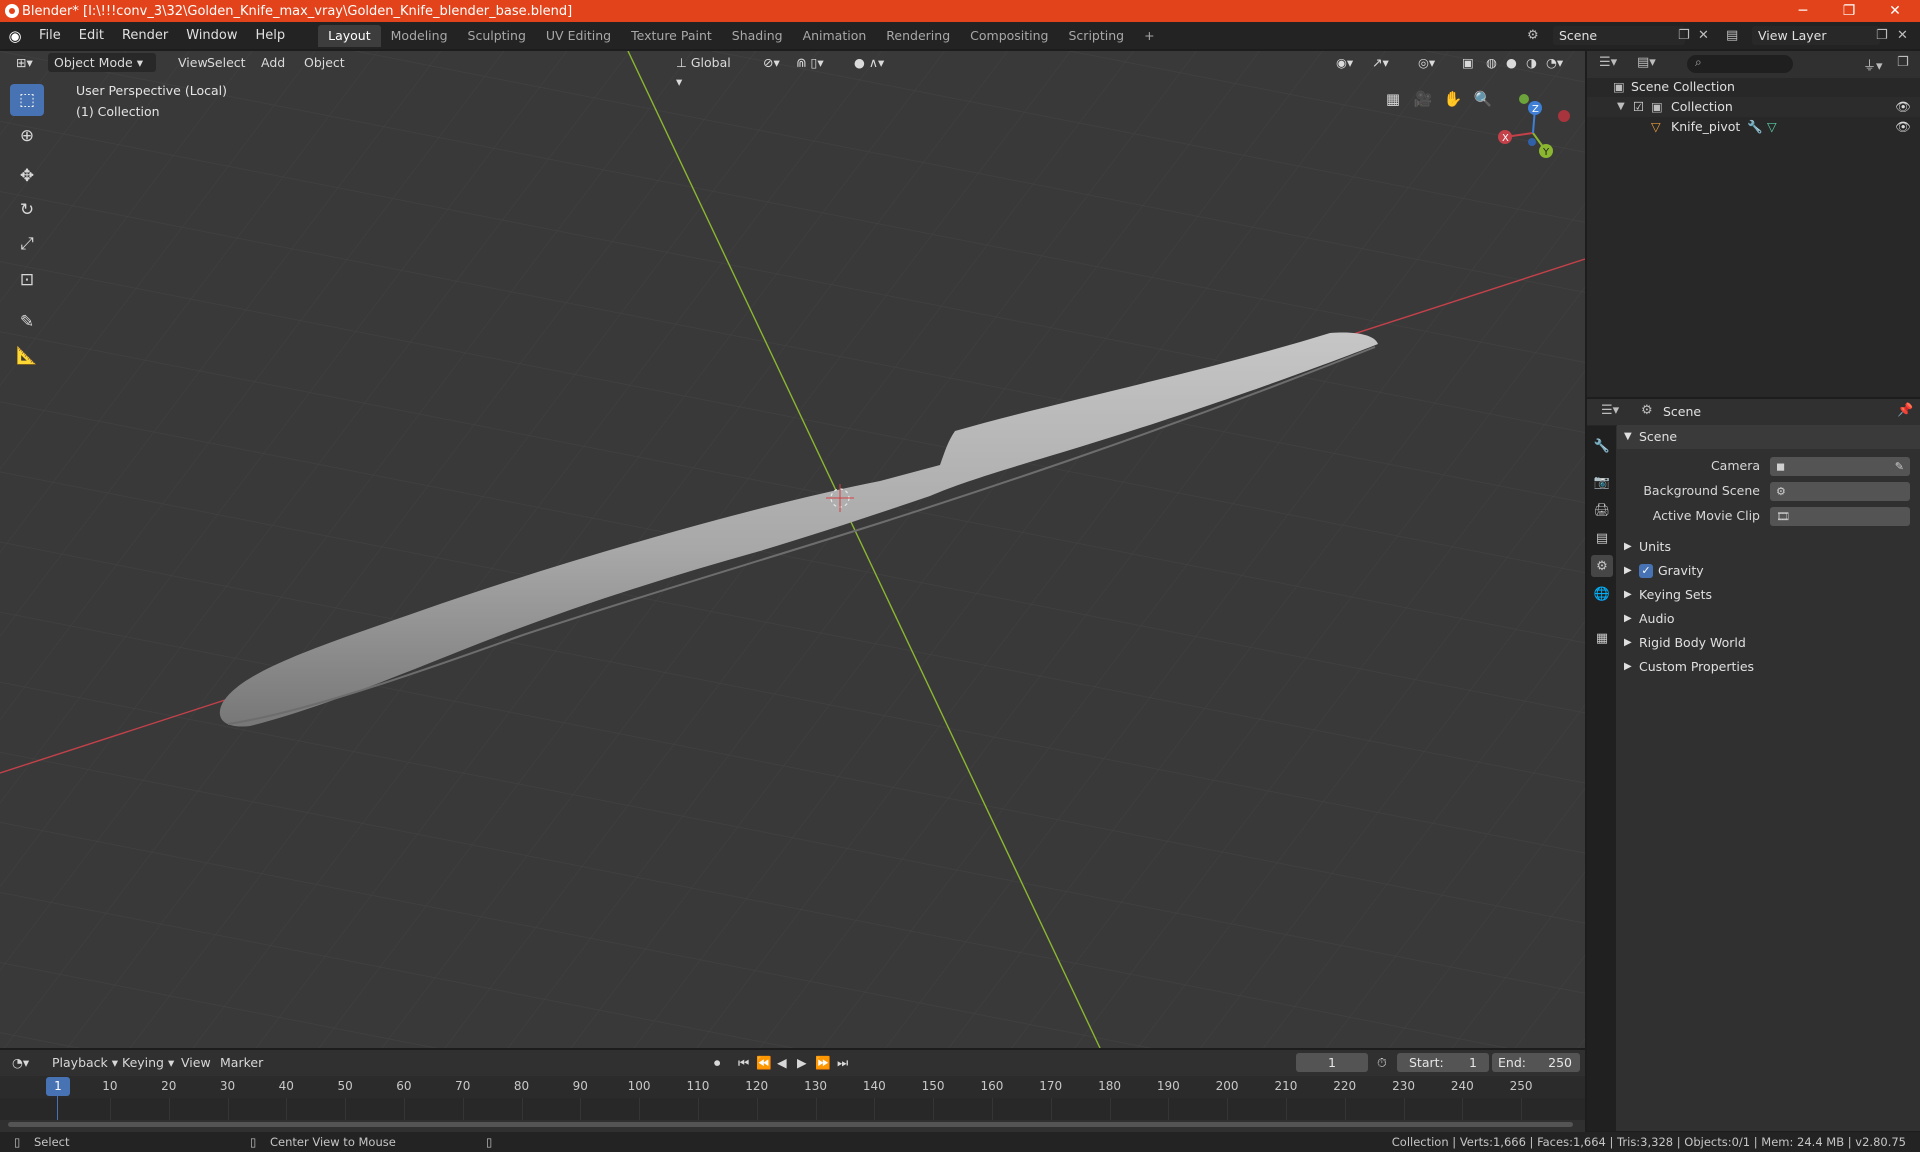  What do you see at coordinates (1899, 466) in the screenshot?
I see `eyedropper-icon: ✎` at bounding box center [1899, 466].